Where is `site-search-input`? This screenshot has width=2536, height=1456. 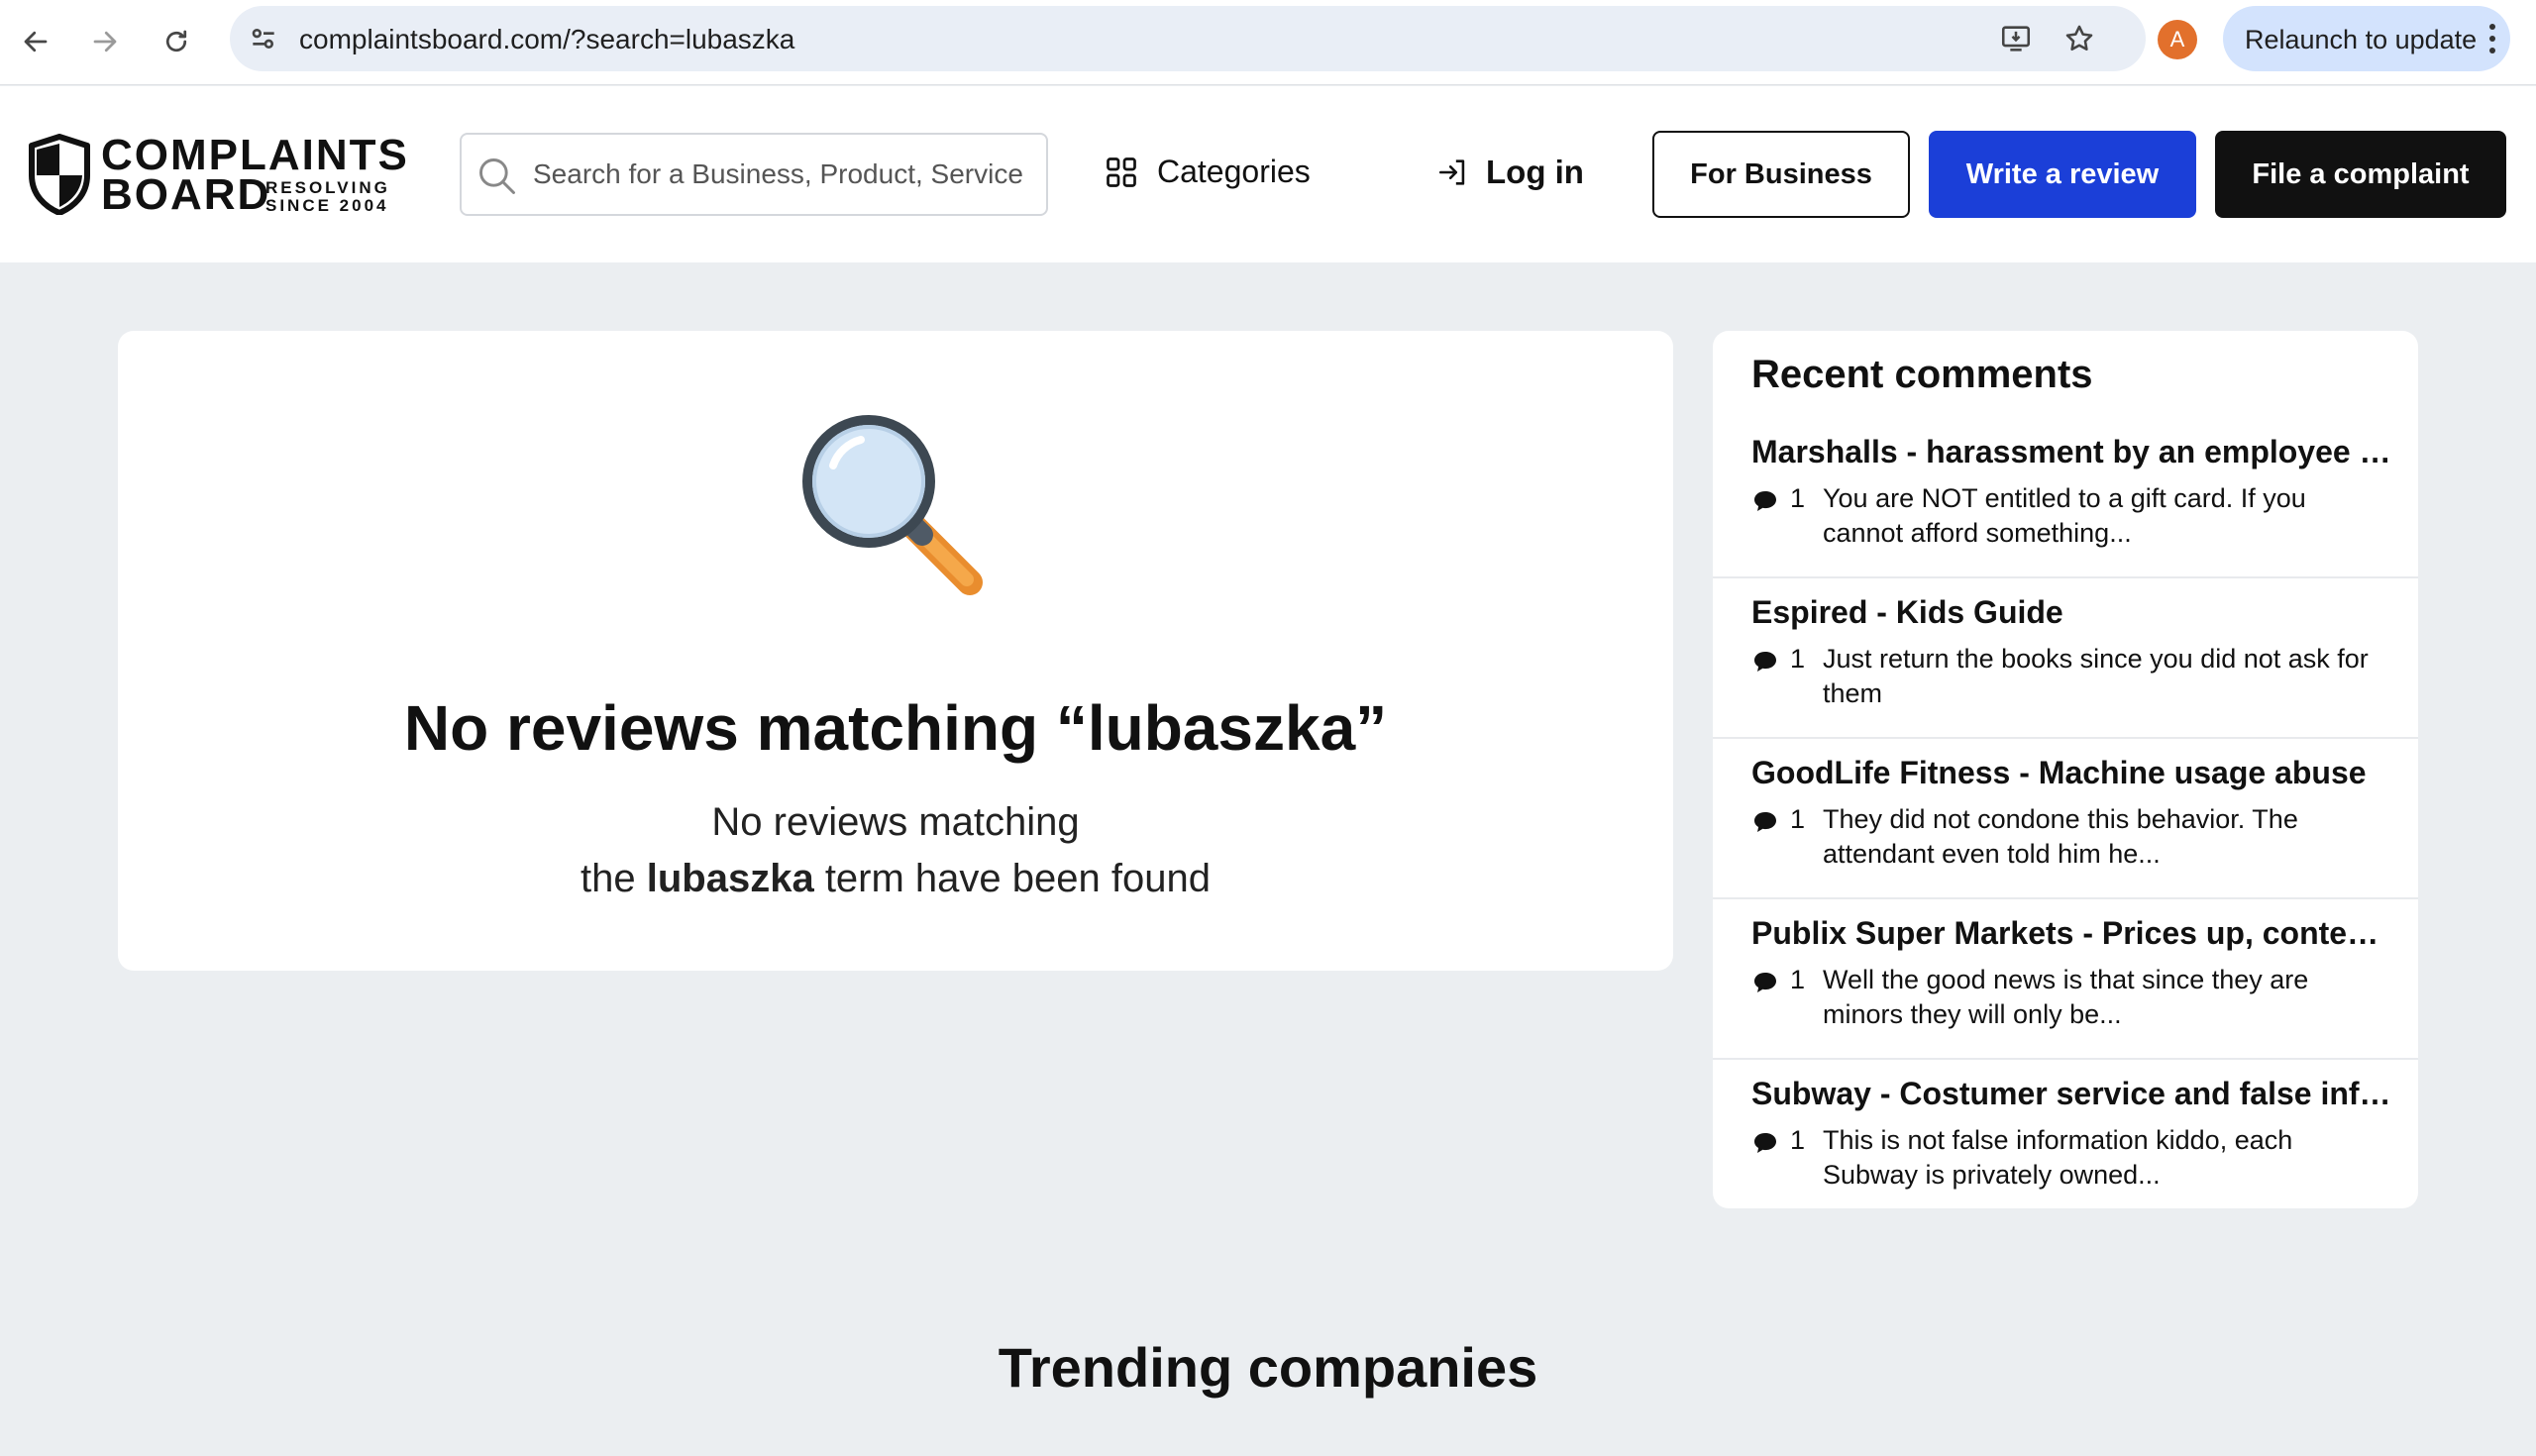
site-search-input is located at coordinates (785, 174).